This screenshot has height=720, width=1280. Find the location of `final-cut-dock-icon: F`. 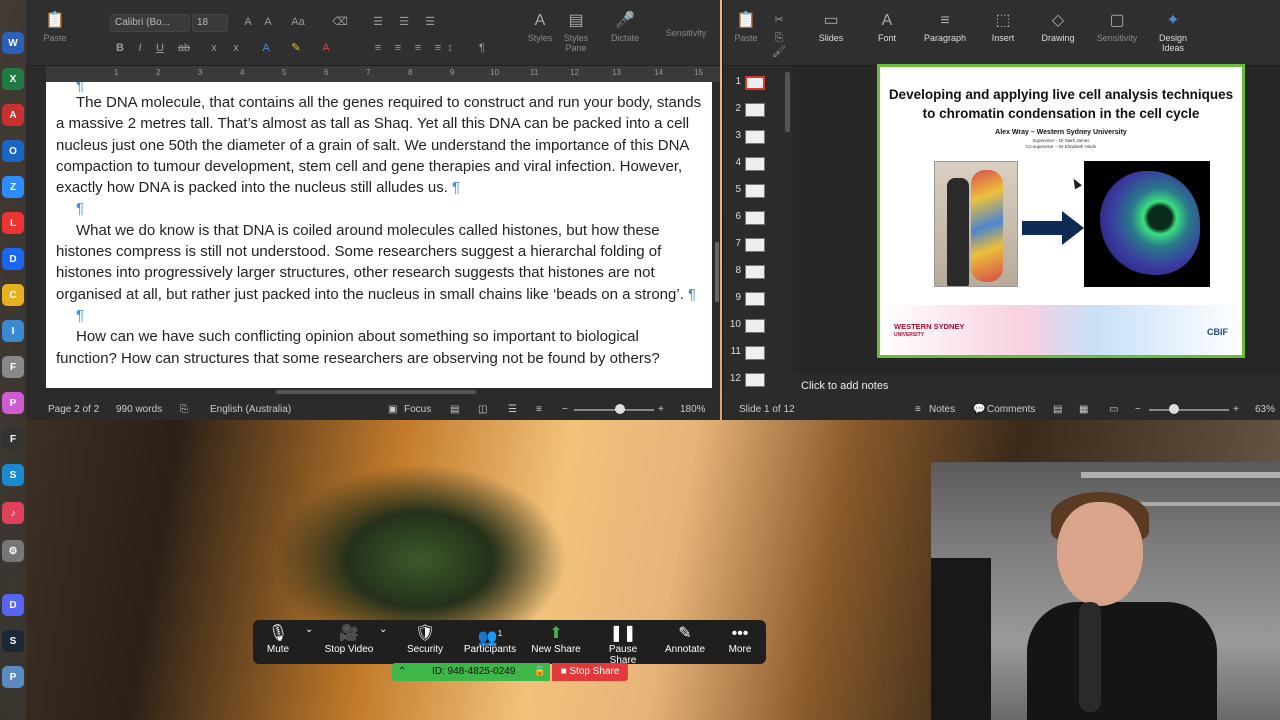

final-cut-dock-icon: F is located at coordinates (13, 439).